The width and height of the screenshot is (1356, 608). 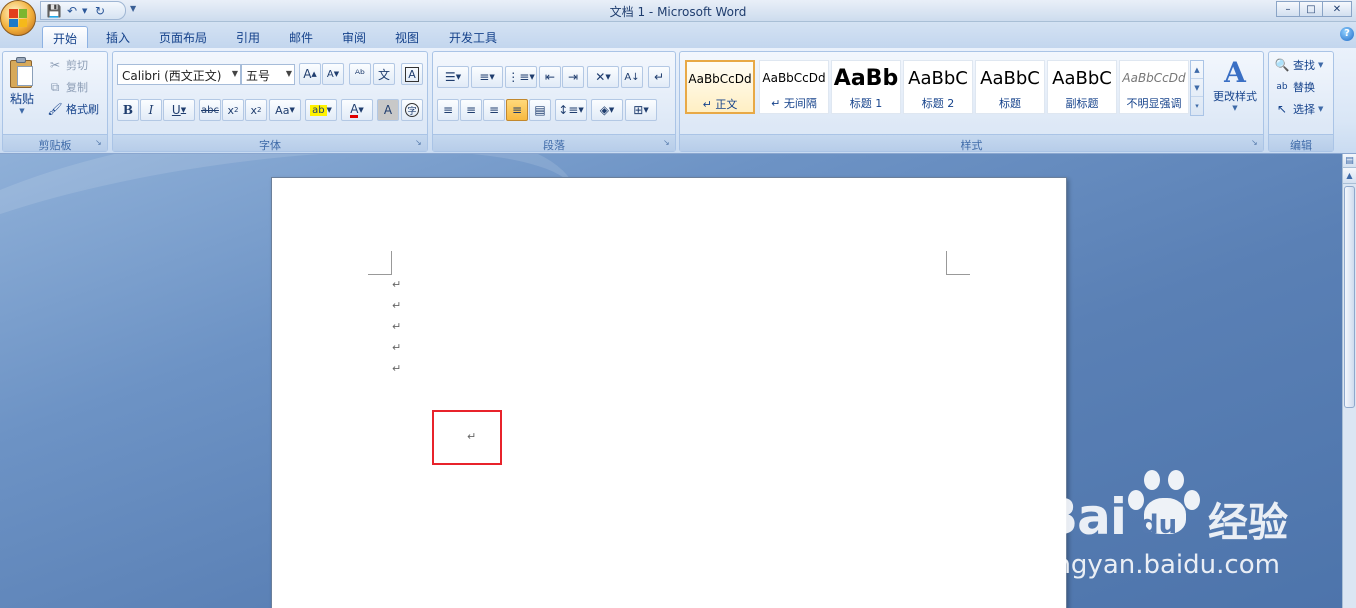 I want to click on style-no-spacing: AaBbCcDd ↵ 无间隔, so click(x=794, y=87).